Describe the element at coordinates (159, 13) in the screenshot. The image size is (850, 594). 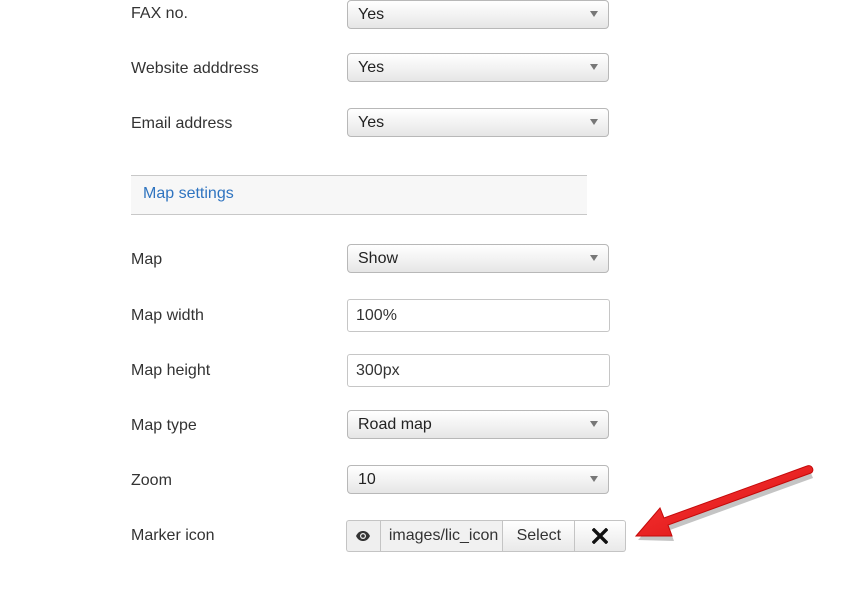
I see `fax-label: FAX no.` at that location.